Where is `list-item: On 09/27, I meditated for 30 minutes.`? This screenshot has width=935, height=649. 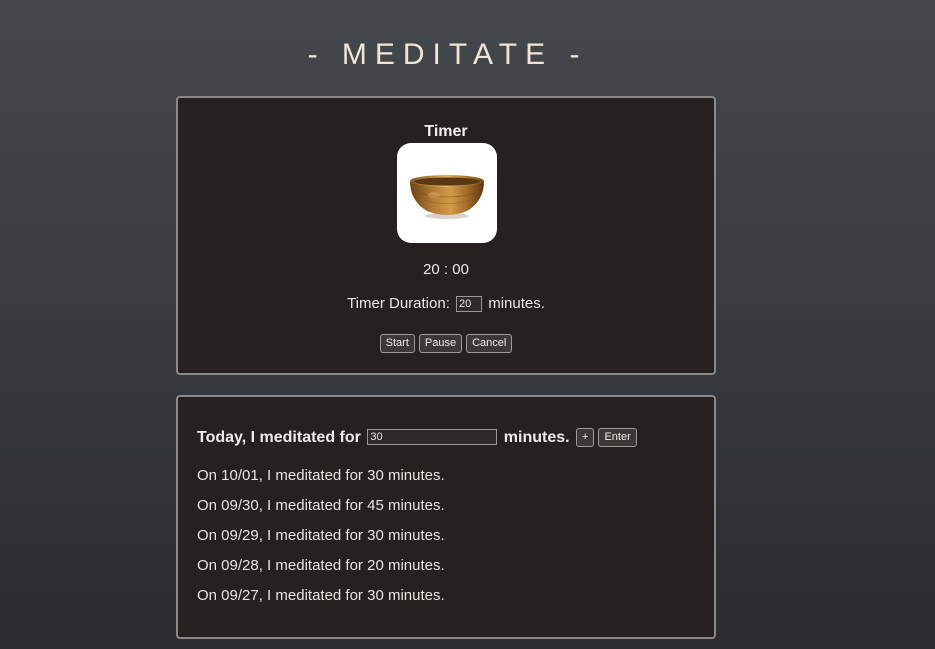
list-item: On 09/27, I meditated for 30 minutes. is located at coordinates (321, 595).